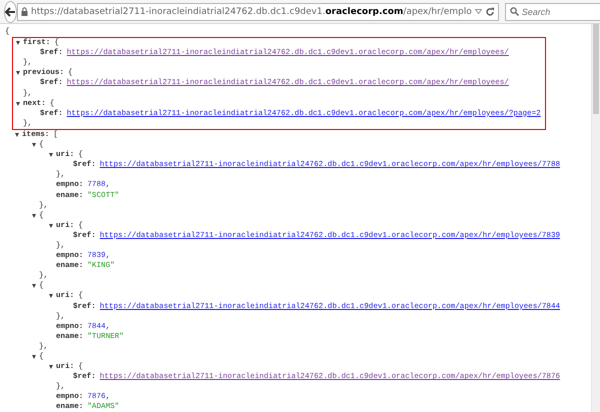  Describe the element at coordinates (478, 11) in the screenshot. I see `dropdown-icon` at that location.